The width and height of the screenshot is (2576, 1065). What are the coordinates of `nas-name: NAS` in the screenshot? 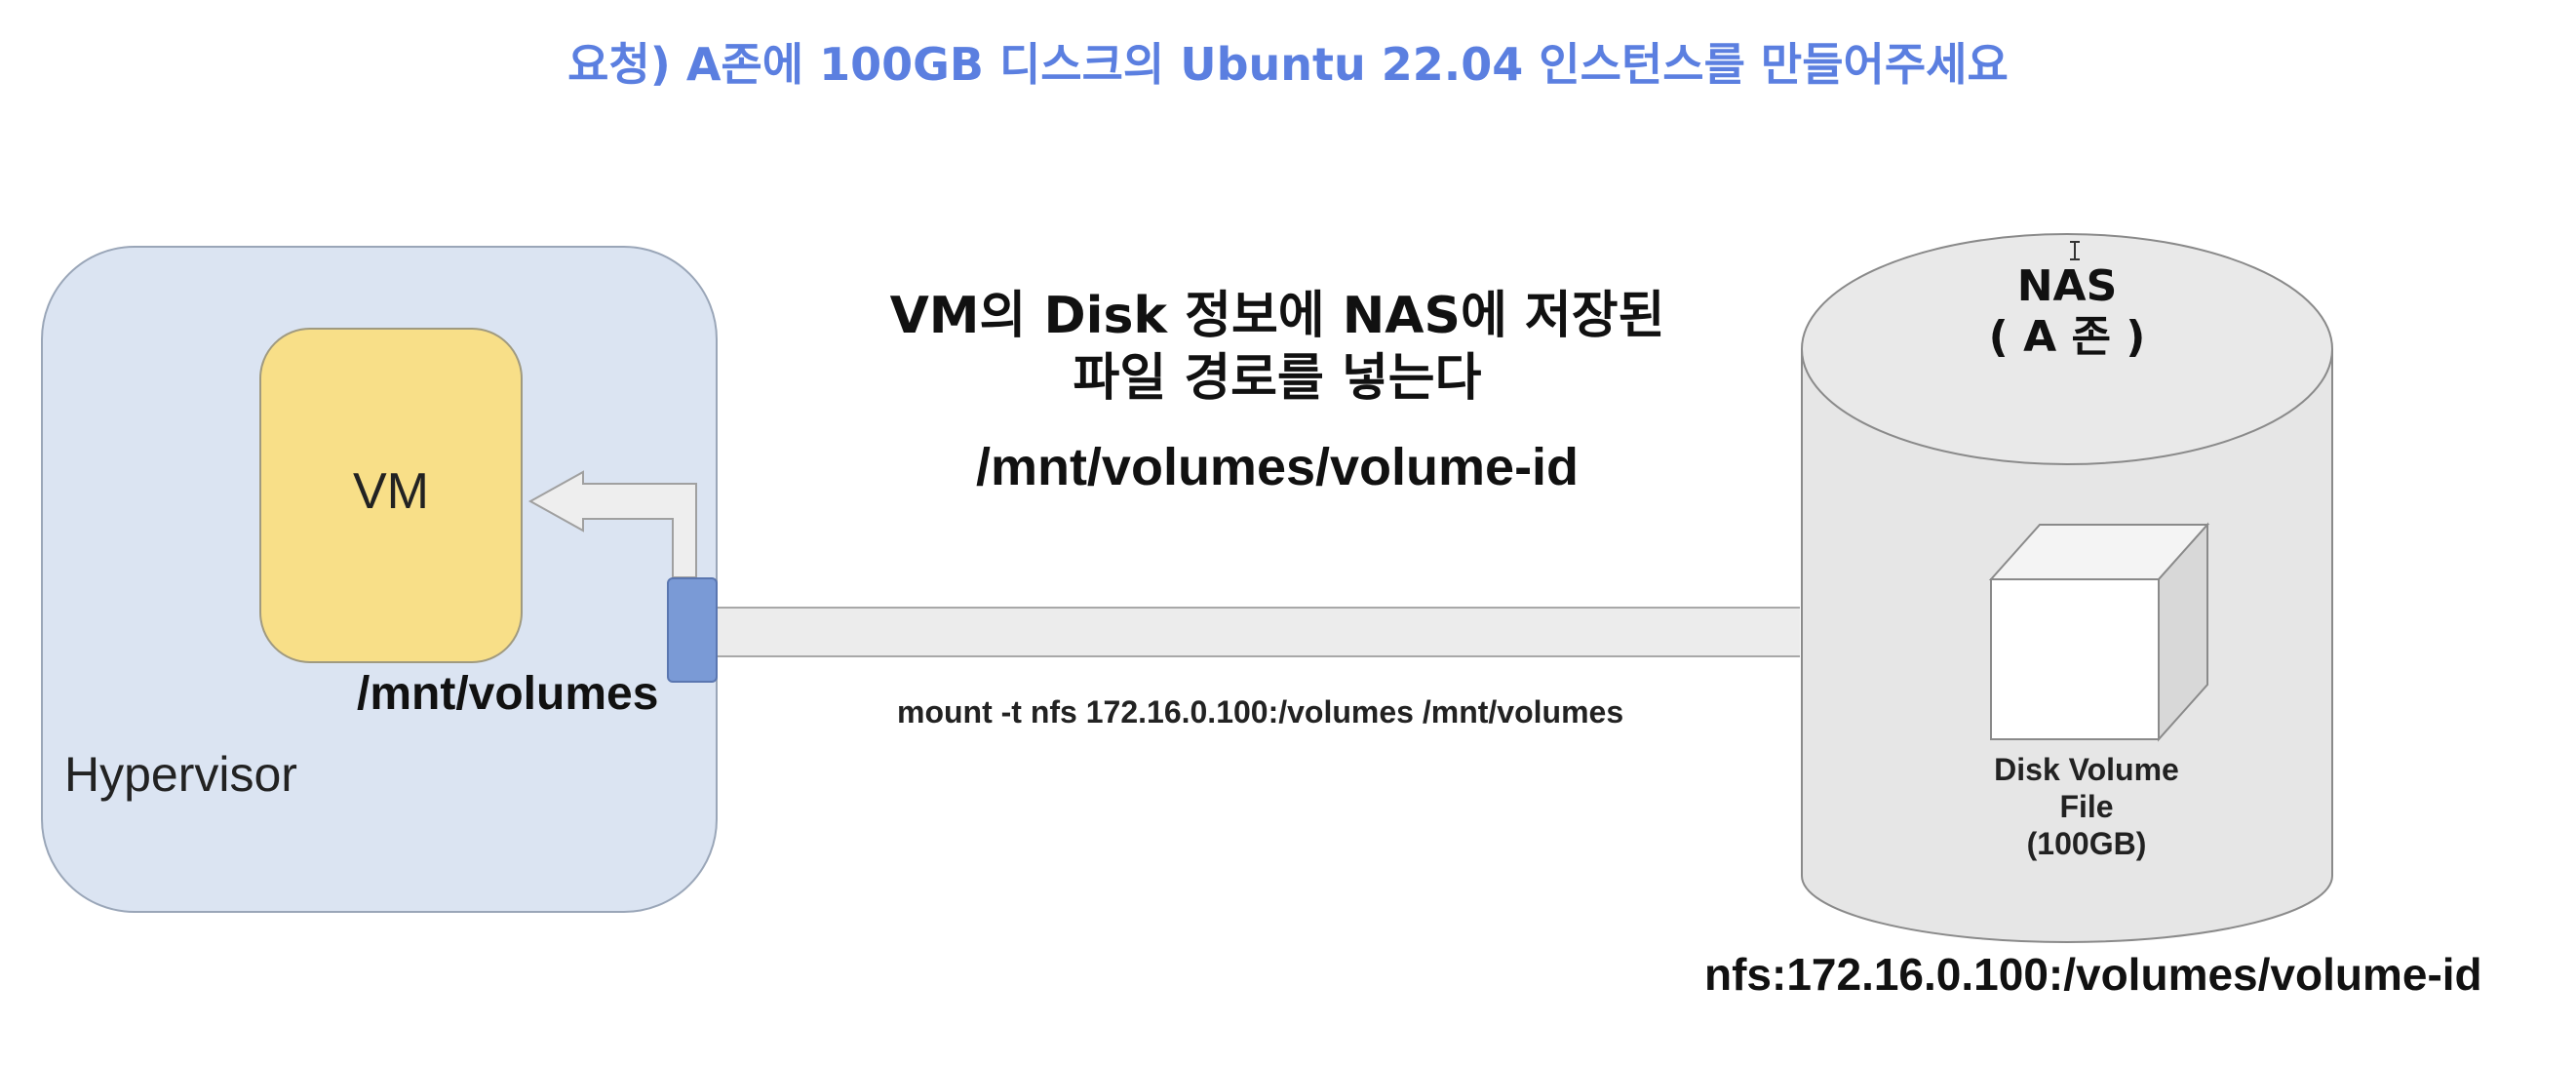 It's located at (2067, 286).